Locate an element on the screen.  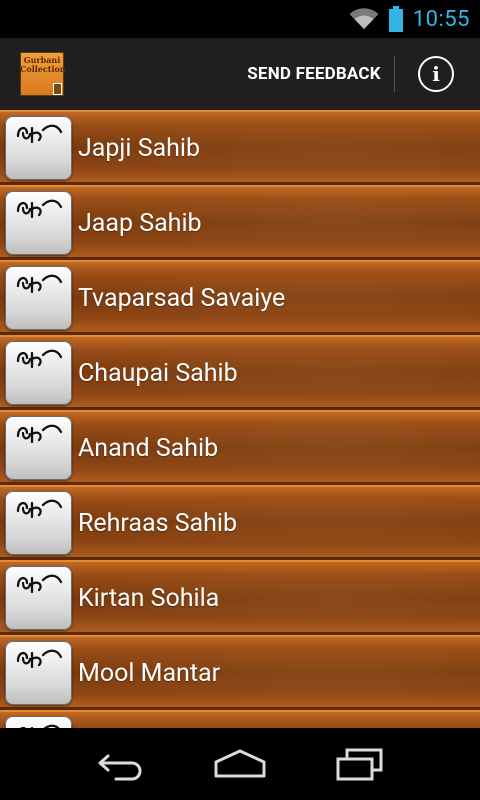
list-item-partial is located at coordinates (240, 719).